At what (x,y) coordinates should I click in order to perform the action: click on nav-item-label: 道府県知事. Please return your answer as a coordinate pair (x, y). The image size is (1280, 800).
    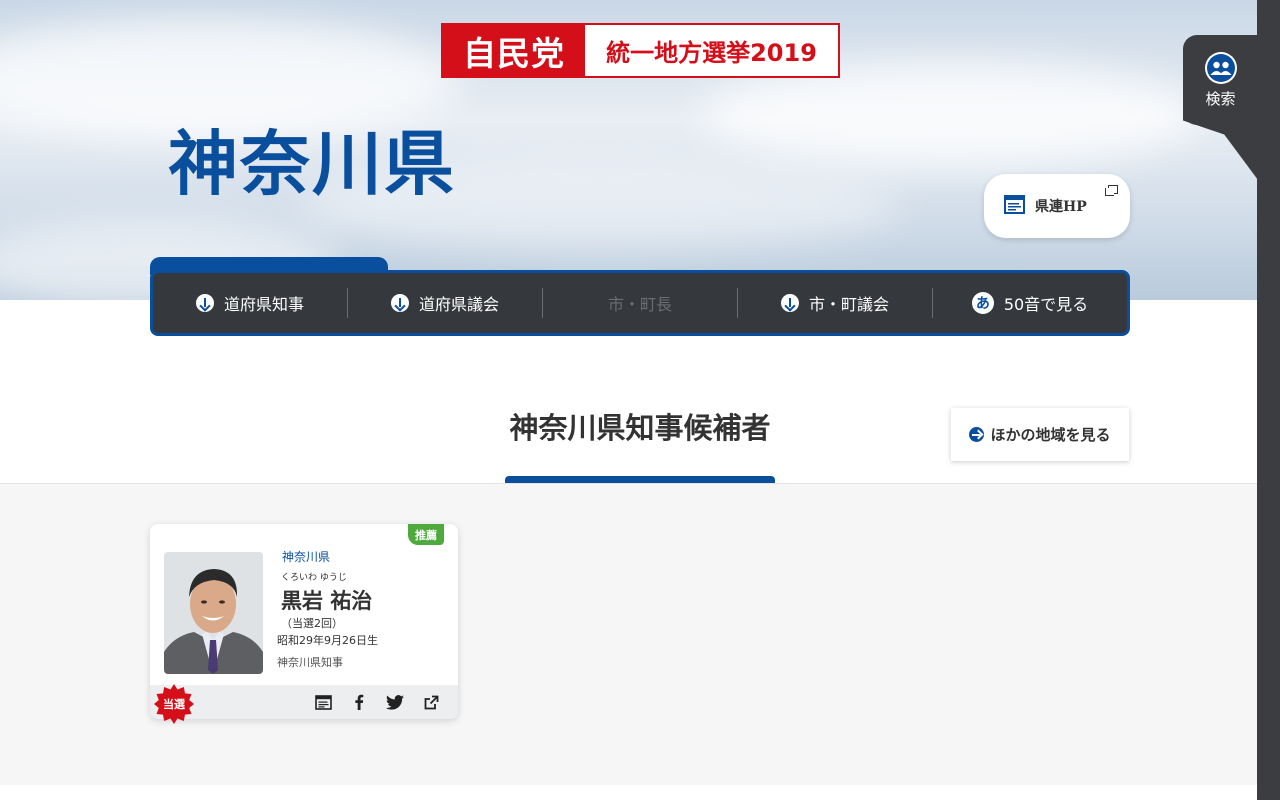
    Looking at the image, I should click on (263, 304).